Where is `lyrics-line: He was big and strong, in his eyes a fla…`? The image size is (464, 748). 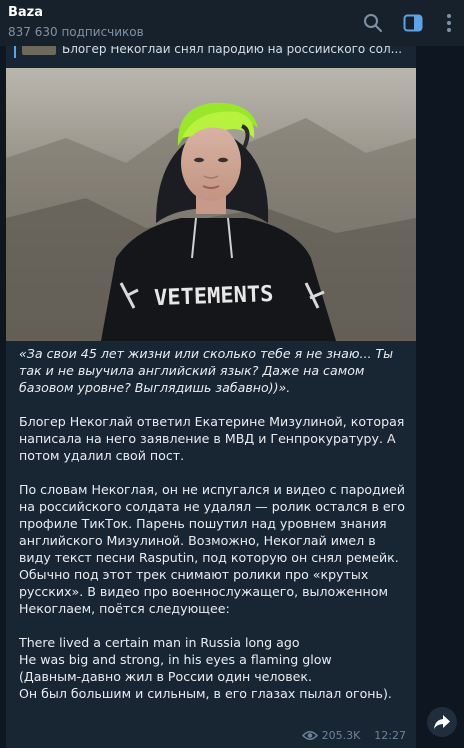
lyrics-line: He was big and strong, in his eyes a fla… is located at coordinates (175, 659).